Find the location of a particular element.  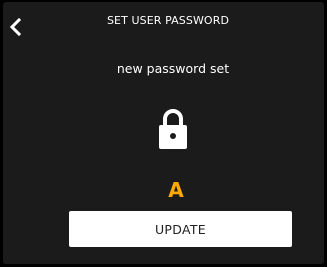

update-button: UPDATE is located at coordinates (180, 229).